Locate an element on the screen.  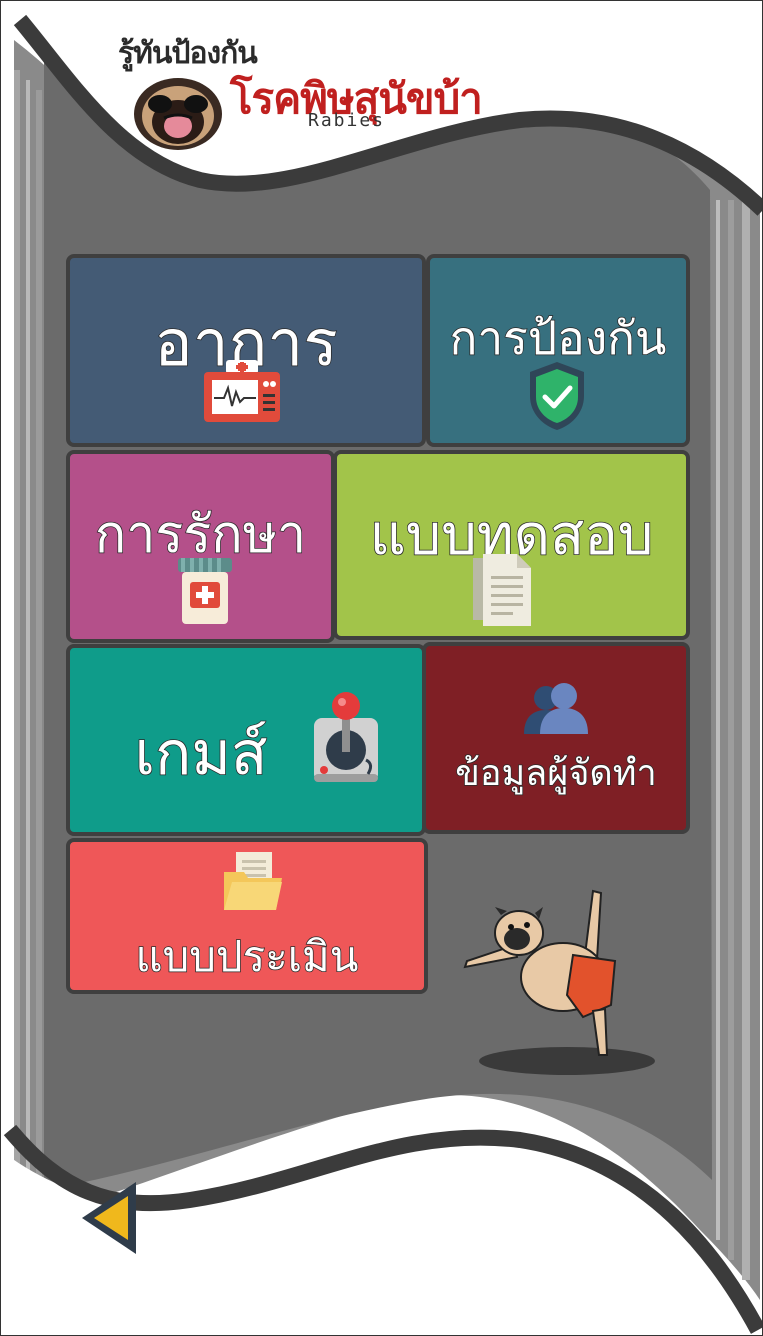
logo-title-english: Rabies is located at coordinates (347, 120).